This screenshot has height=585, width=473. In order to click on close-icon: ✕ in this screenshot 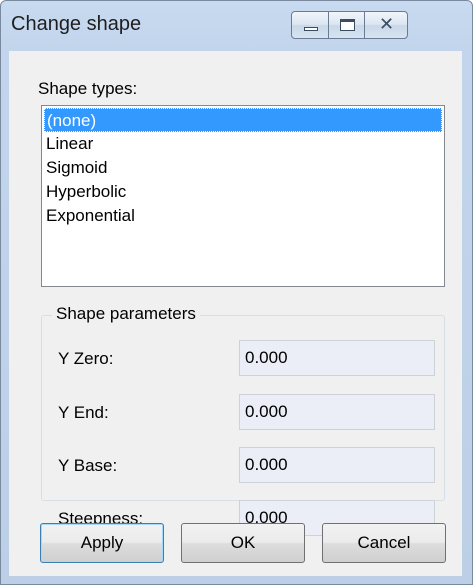, I will do `click(387, 24)`.